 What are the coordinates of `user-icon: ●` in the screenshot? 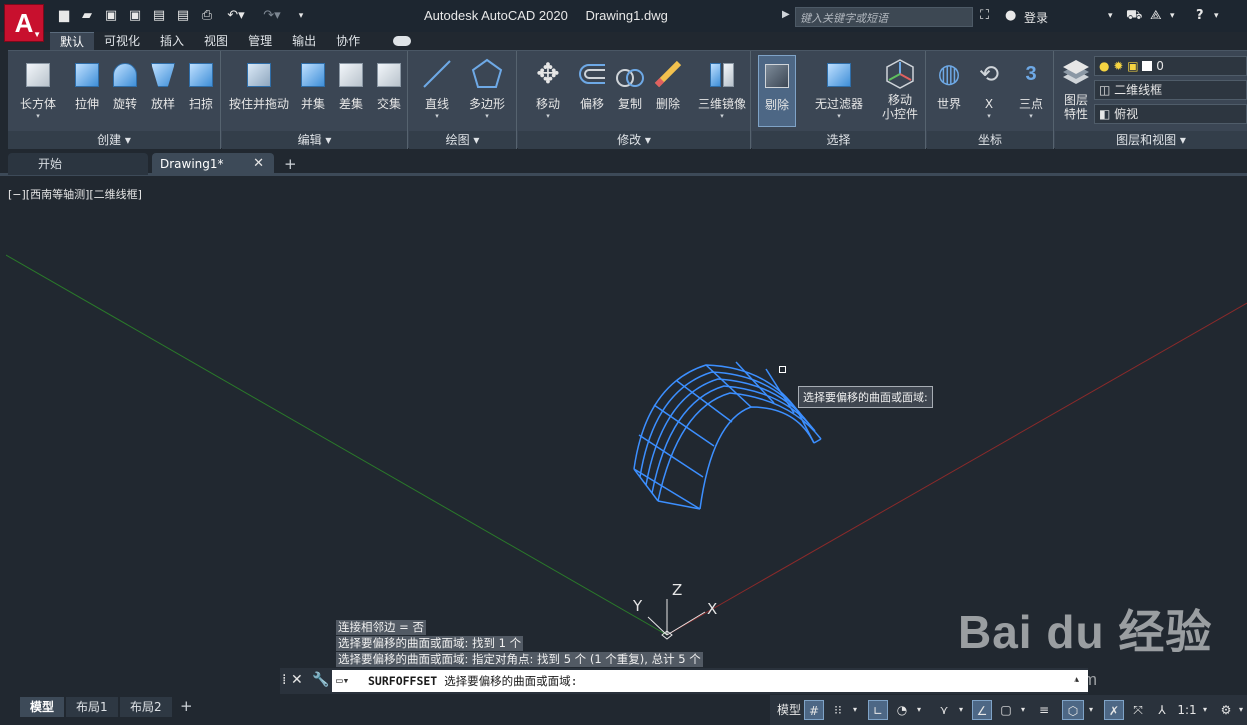 It's located at (1010, 16).